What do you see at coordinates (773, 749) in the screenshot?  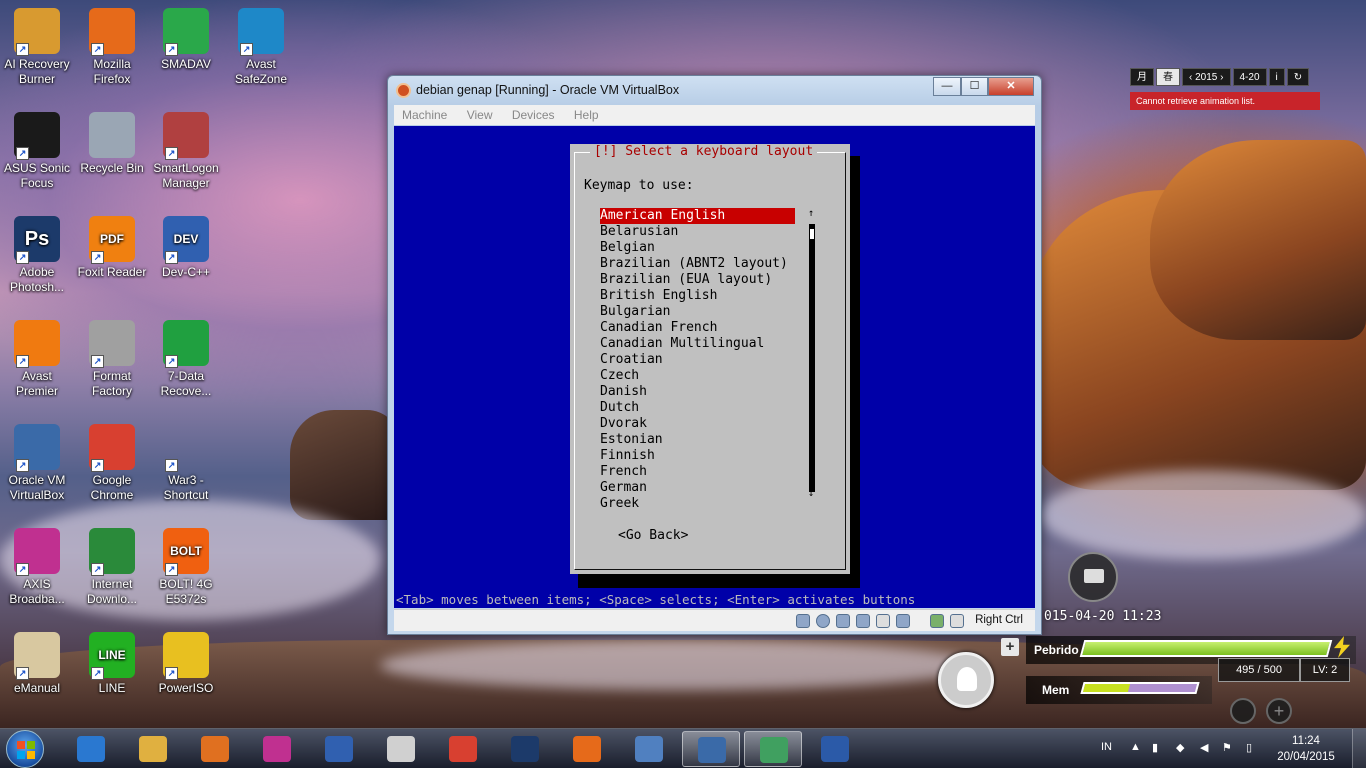 I see `taskbar-virtualbox-vm-button` at bounding box center [773, 749].